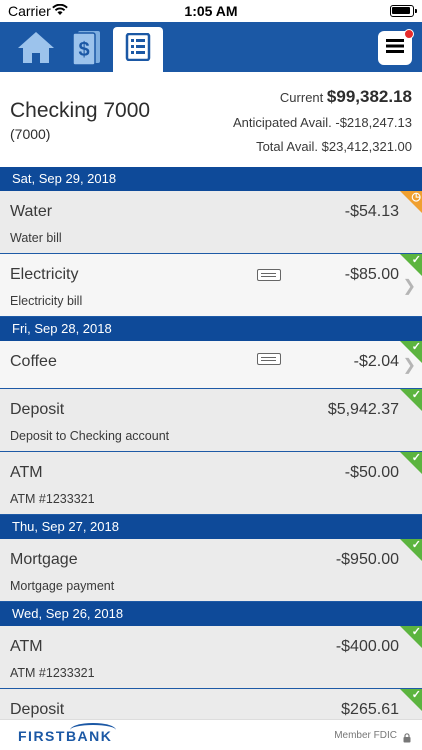 This screenshot has width=422, height=750. What do you see at coordinates (371, 211) in the screenshot?
I see `transaction-amount: -$54.13` at bounding box center [371, 211].